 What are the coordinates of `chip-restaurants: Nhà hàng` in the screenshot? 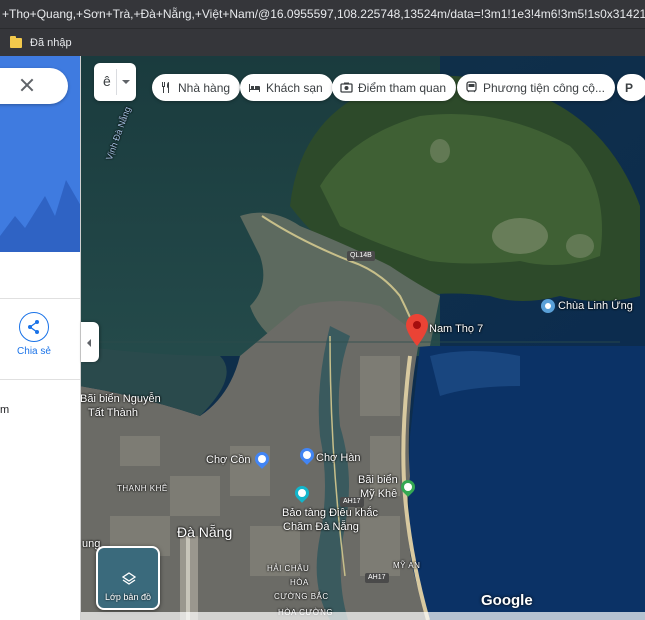 It's located at (196, 87).